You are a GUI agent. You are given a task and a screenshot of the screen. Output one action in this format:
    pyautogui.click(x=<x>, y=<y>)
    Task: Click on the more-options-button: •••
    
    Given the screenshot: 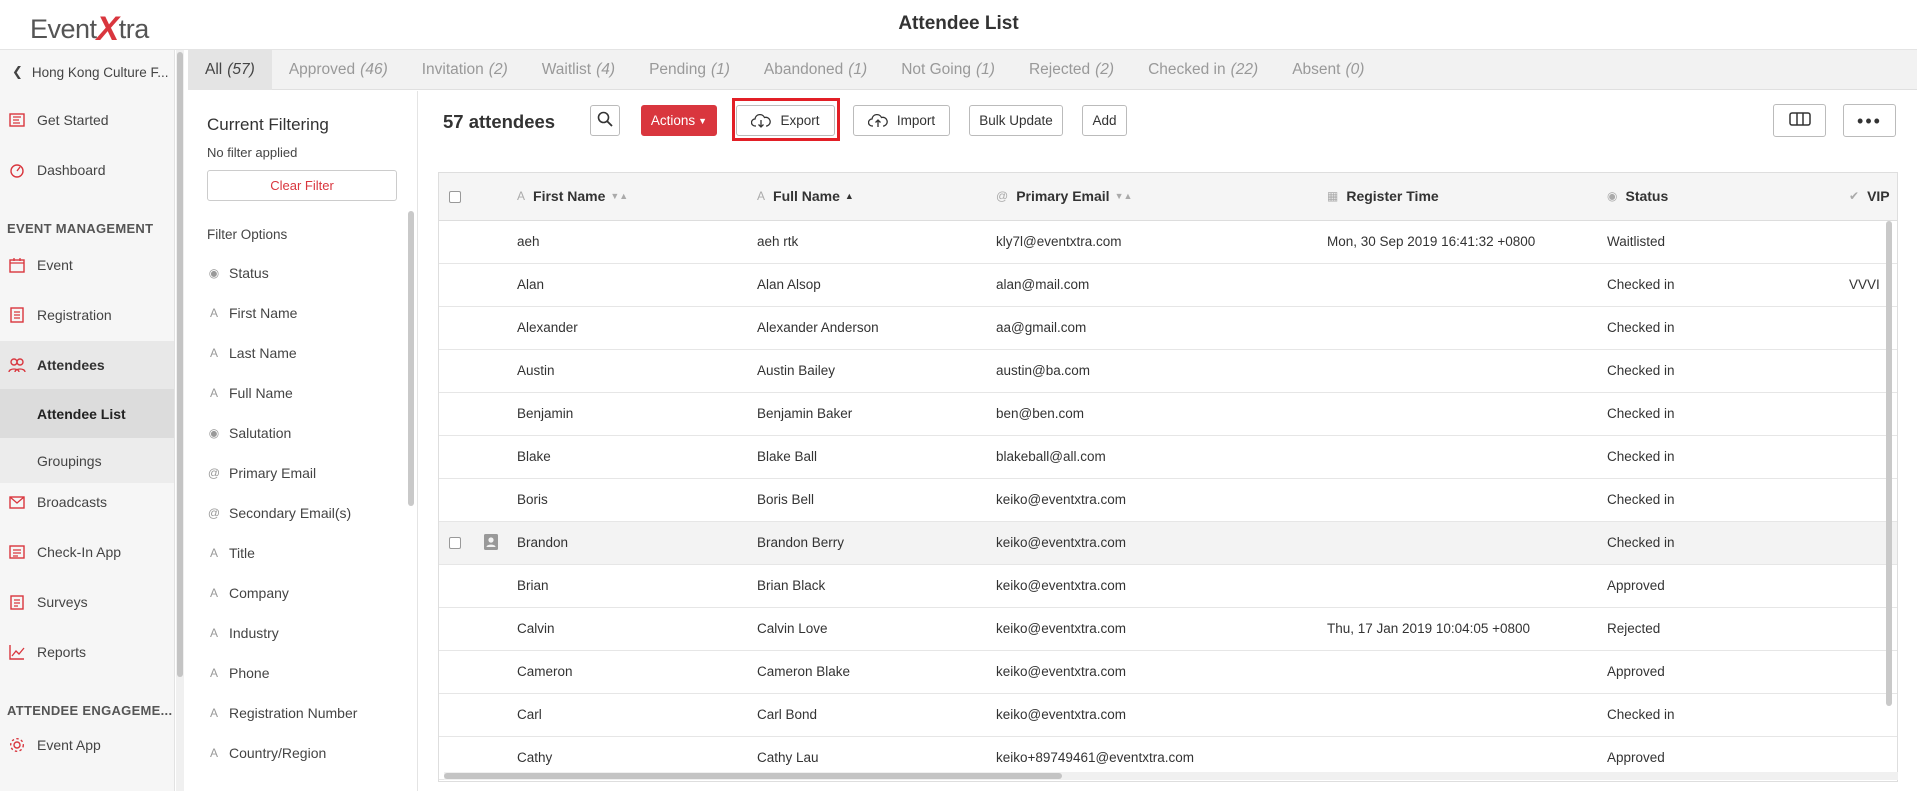 What is the action you would take?
    pyautogui.click(x=1869, y=120)
    